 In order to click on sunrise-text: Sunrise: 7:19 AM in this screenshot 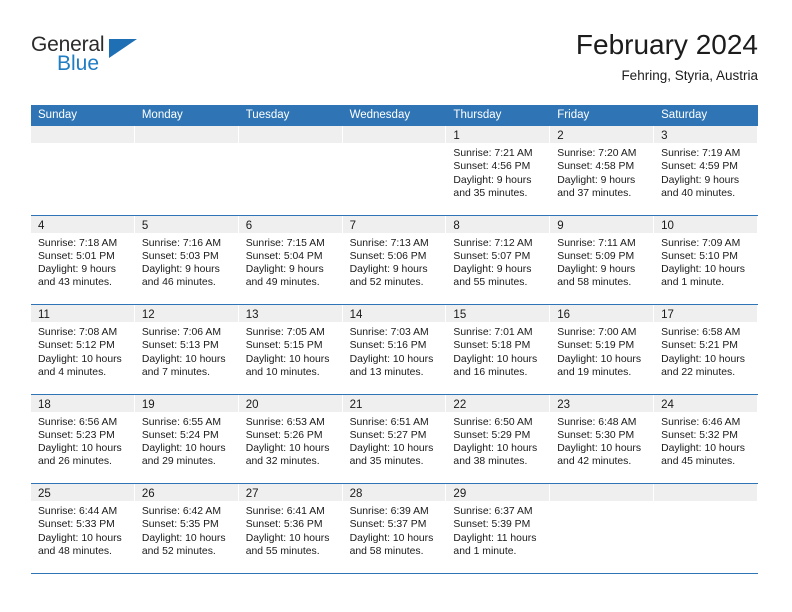, I will do `click(701, 153)`.